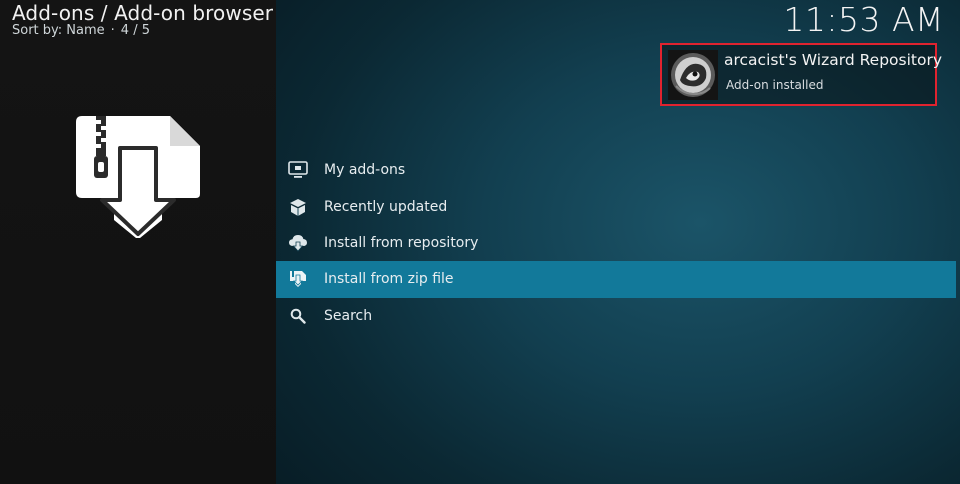 Image resolution: width=960 pixels, height=484 pixels. What do you see at coordinates (616, 206) in the screenshot?
I see `menu-item-recently-updated: Recently updated` at bounding box center [616, 206].